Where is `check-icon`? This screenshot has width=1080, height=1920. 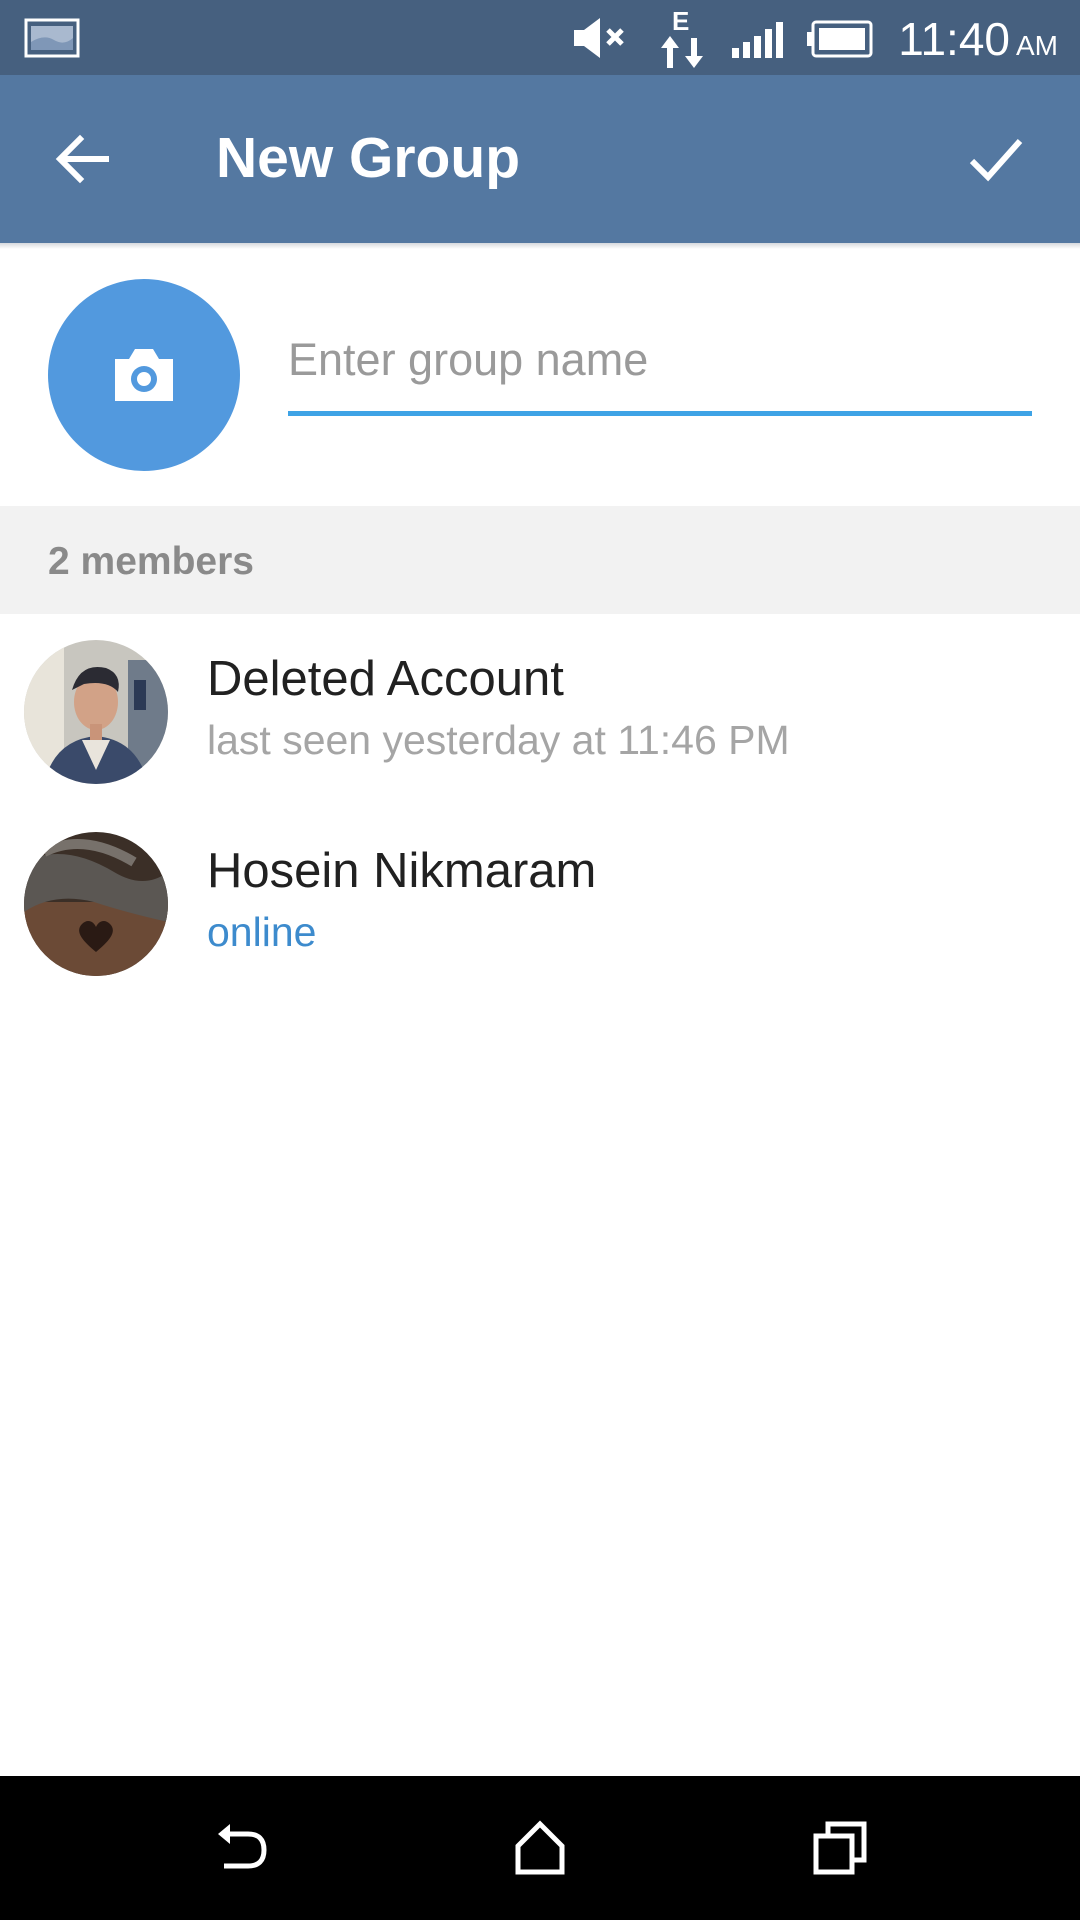 check-icon is located at coordinates (996, 160).